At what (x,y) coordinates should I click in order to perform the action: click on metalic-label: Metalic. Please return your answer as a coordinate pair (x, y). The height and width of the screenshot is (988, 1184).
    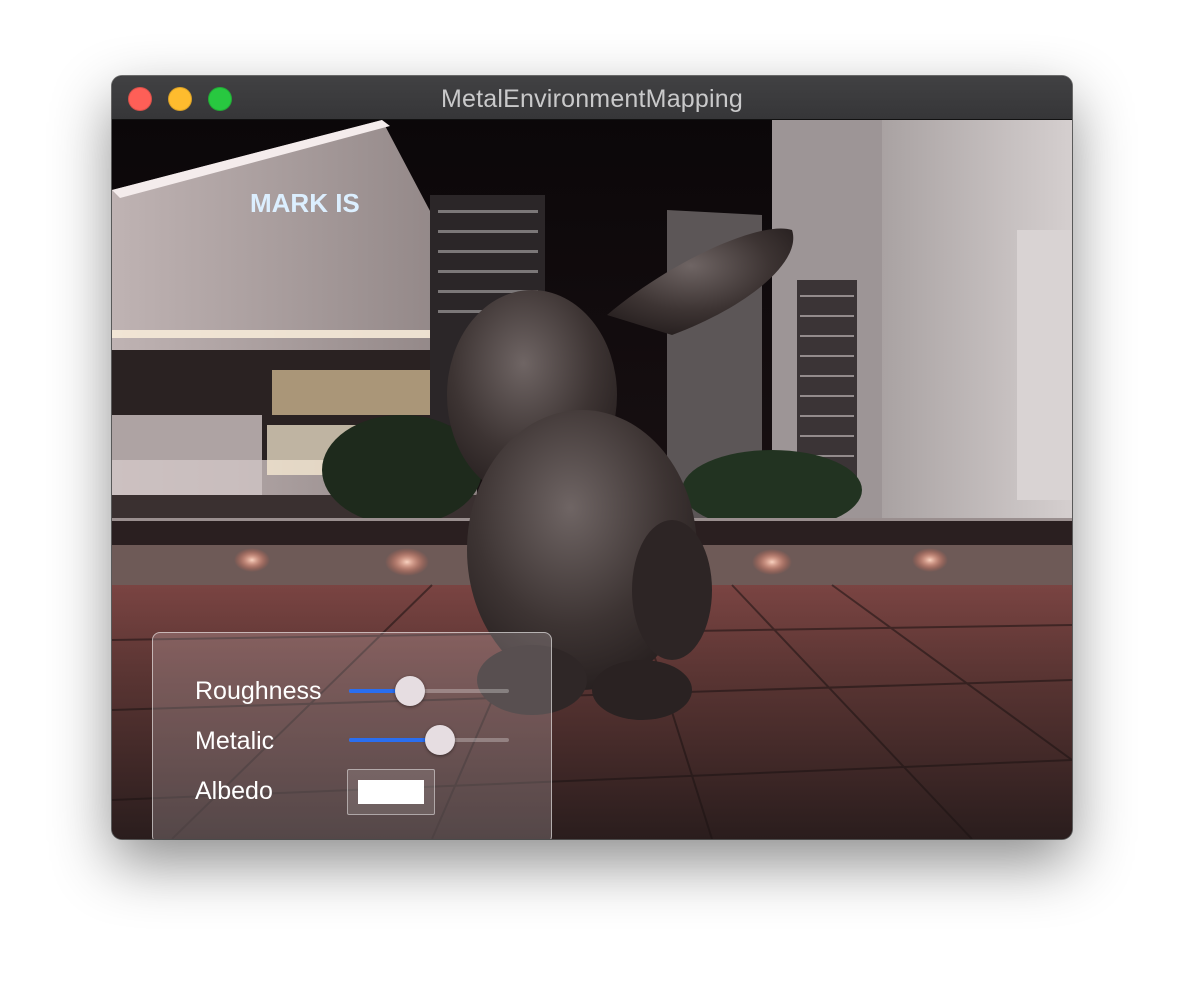
    Looking at the image, I should click on (235, 741).